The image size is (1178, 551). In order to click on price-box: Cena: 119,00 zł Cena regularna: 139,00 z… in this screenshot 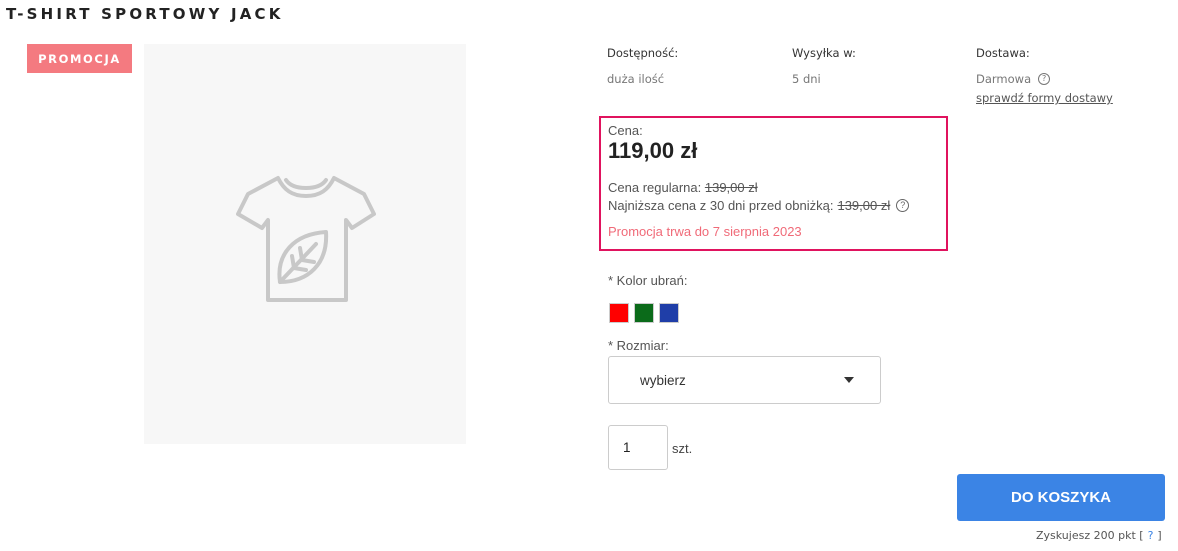, I will do `click(773, 183)`.